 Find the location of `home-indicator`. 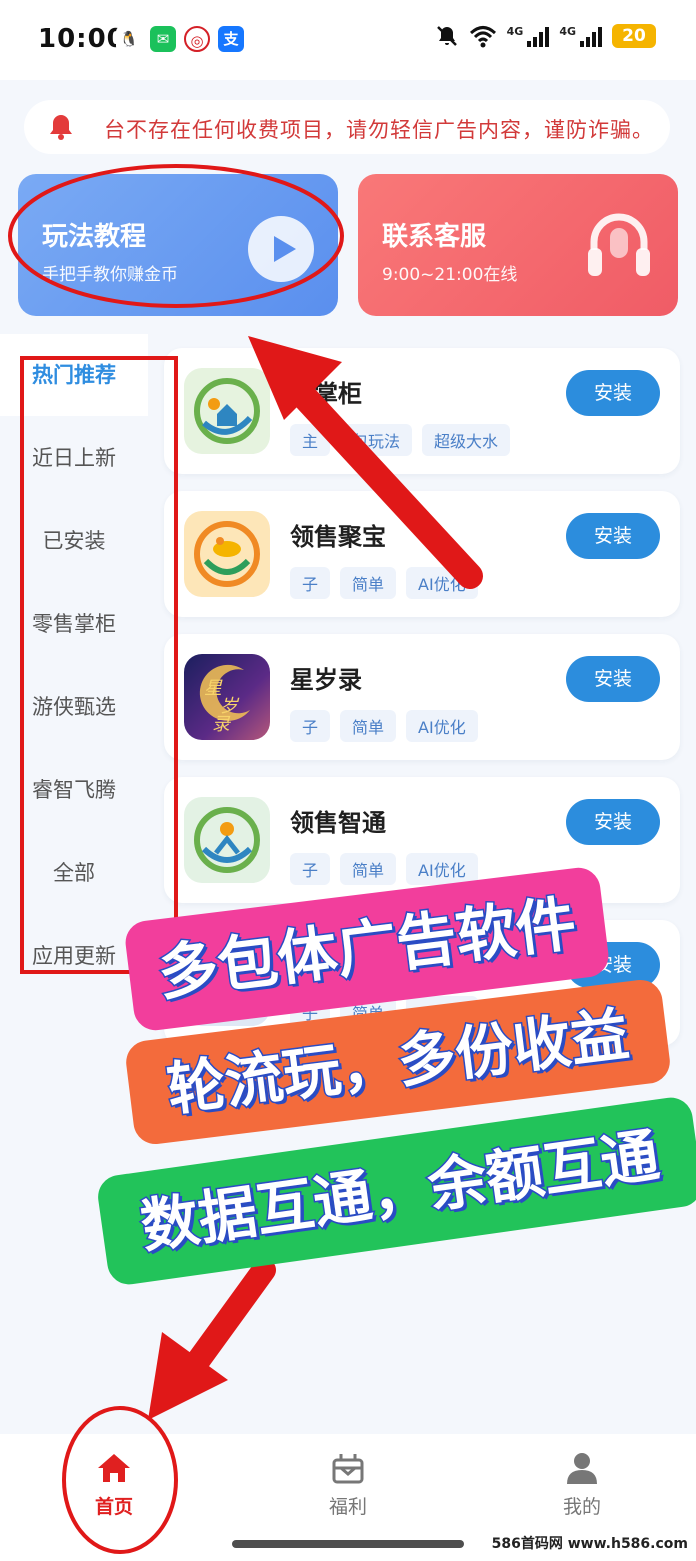

home-indicator is located at coordinates (348, 1544).